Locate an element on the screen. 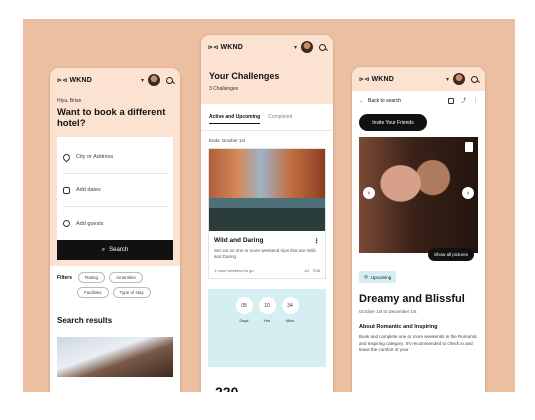 The width and height of the screenshot is (535, 420). challenge-title: Wild and Daring is located at coordinates (239, 240).